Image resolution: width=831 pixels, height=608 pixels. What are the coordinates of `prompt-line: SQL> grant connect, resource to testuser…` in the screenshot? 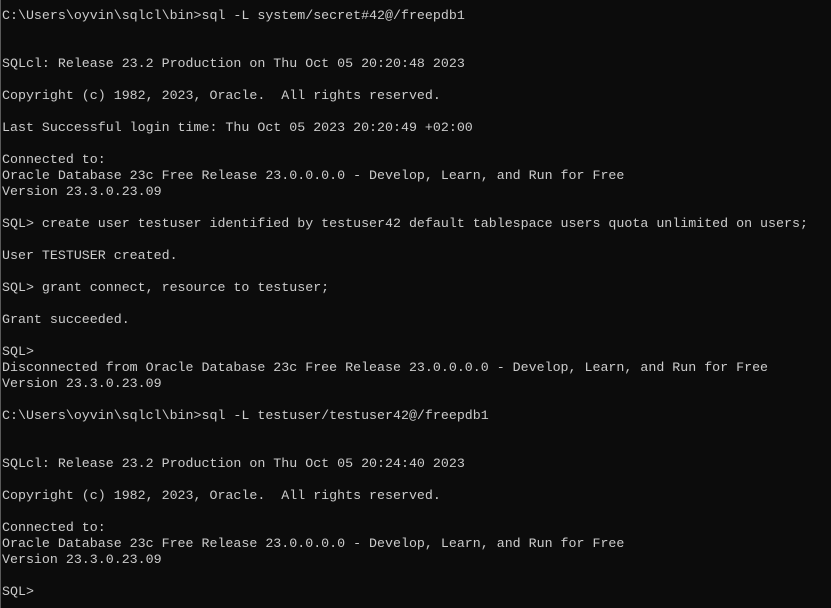 It's located at (166, 287).